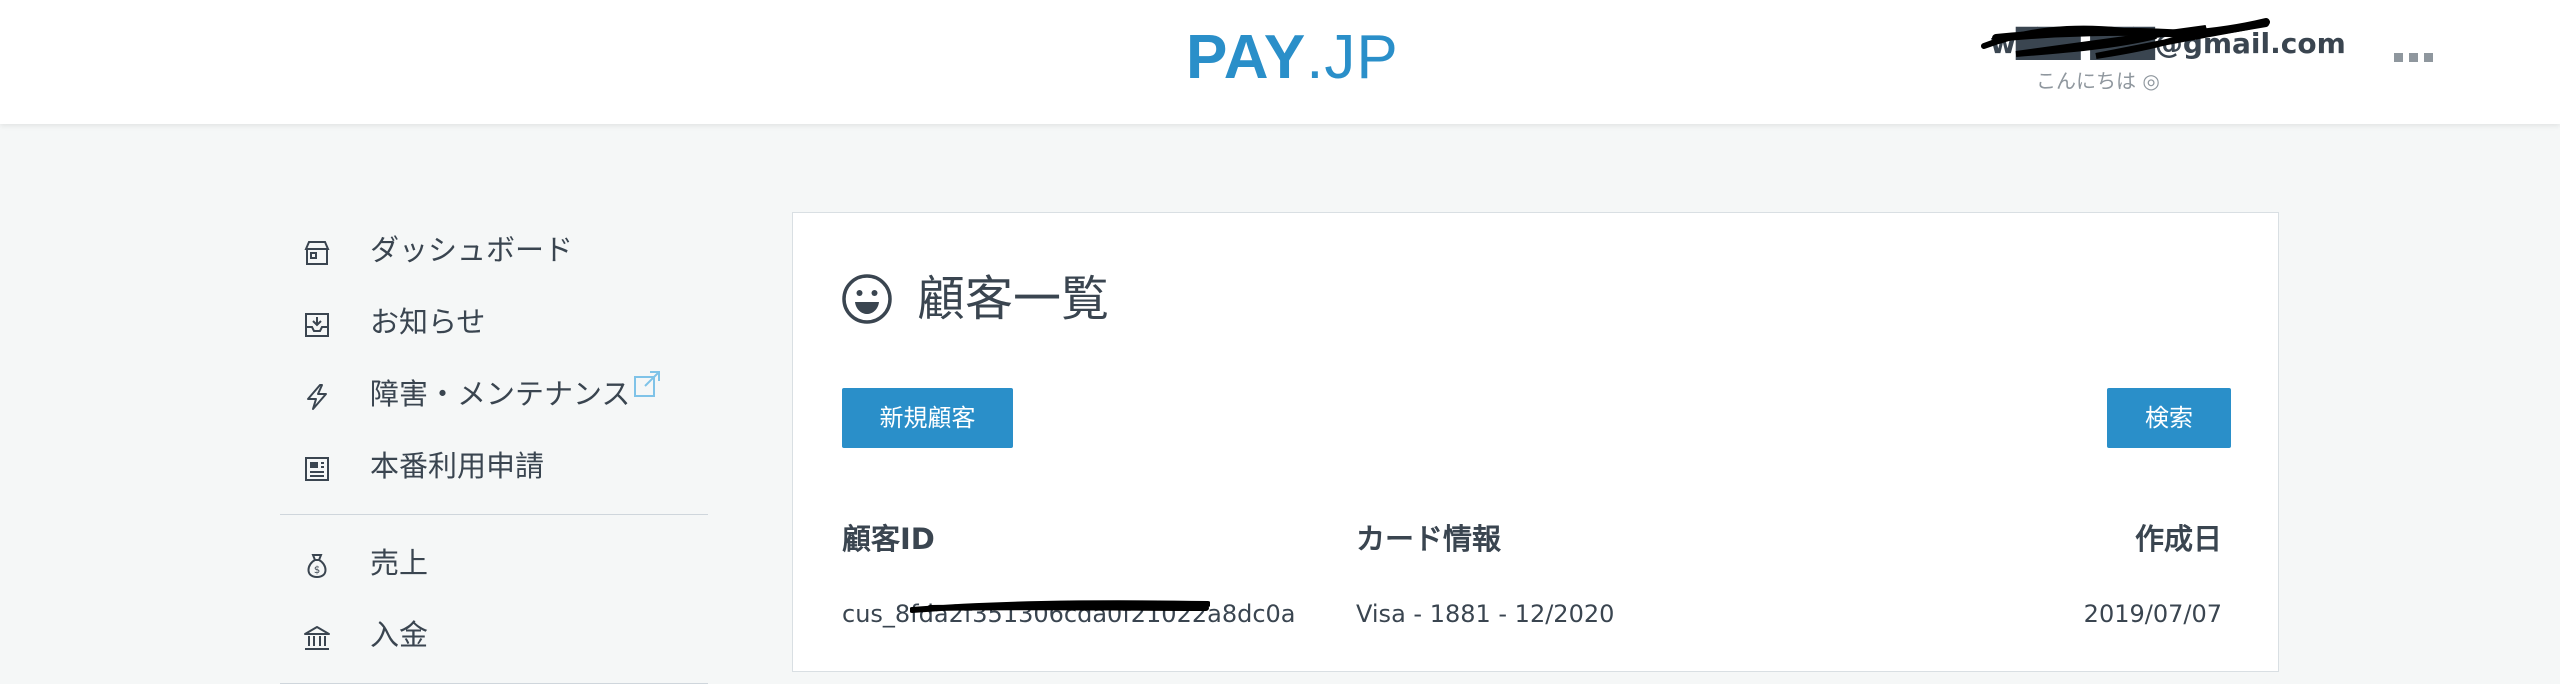 The width and height of the screenshot is (2560, 684). Describe the element at coordinates (494, 322) in the screenshot. I see `sidebar-item-news: お知らせ` at that location.